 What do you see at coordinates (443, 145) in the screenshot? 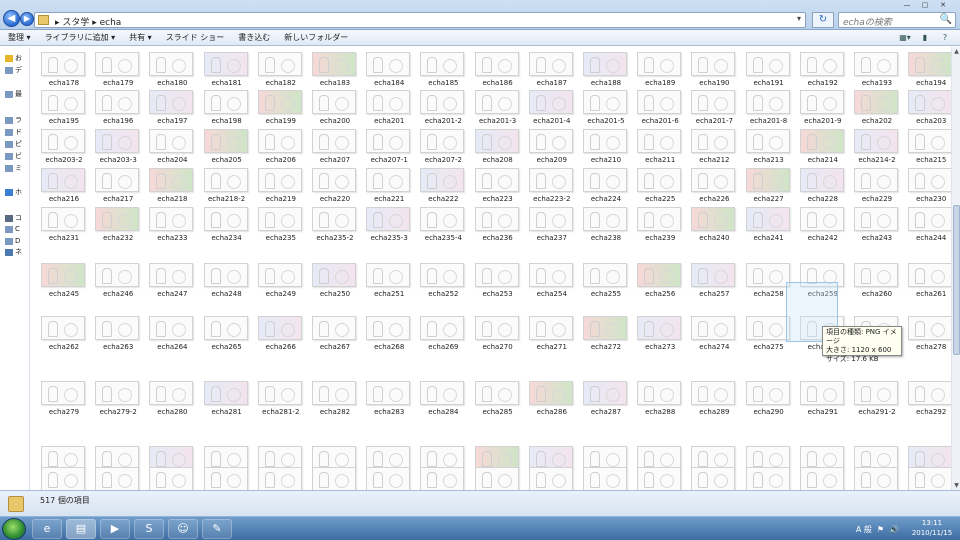
I see `file-item: echa207-2` at bounding box center [443, 145].